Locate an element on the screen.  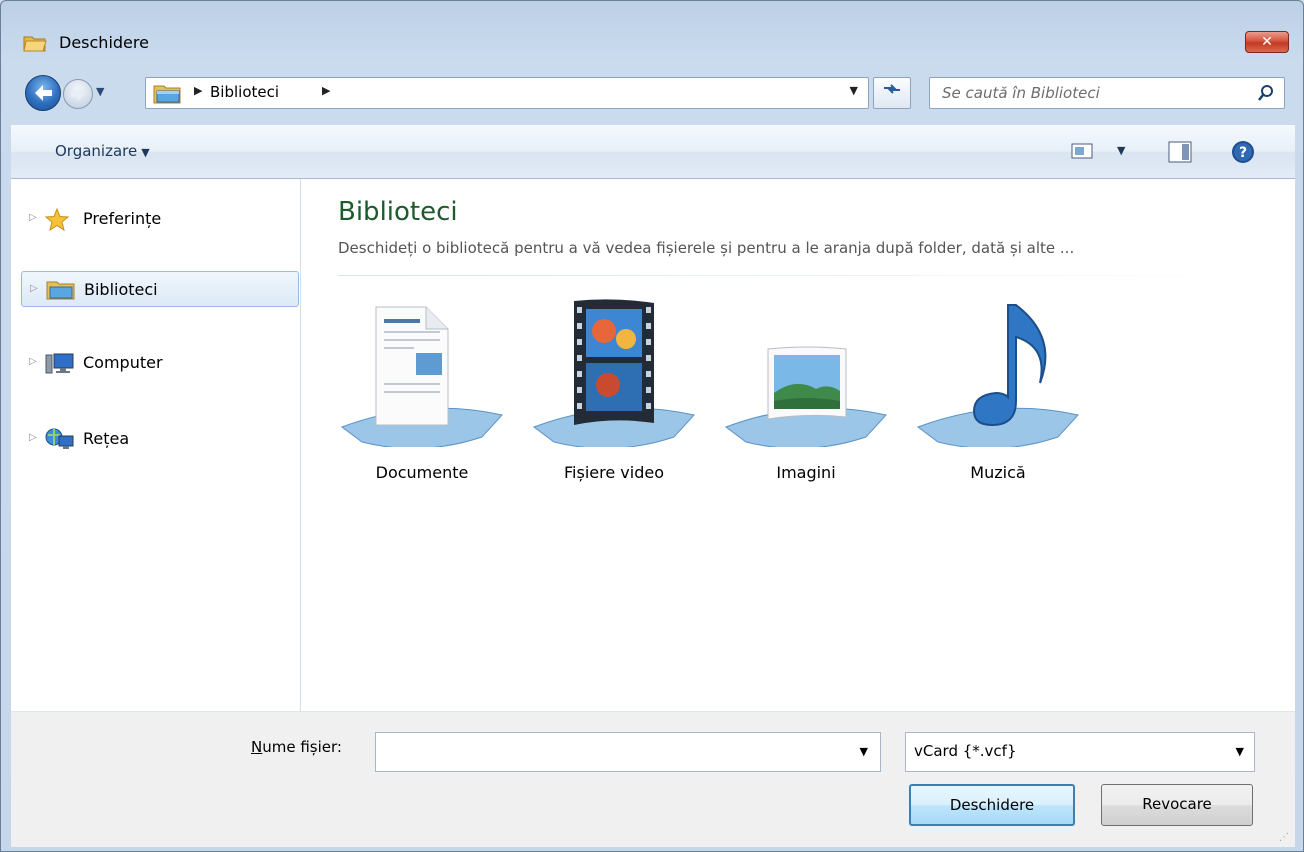
filename-label: Nume fișier: is located at coordinates (296, 747).